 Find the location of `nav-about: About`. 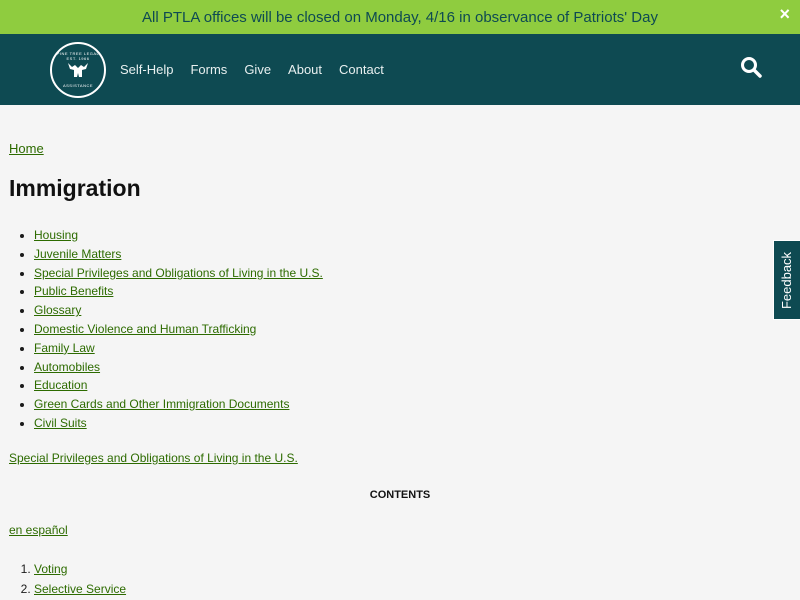

nav-about: About is located at coordinates (305, 69).